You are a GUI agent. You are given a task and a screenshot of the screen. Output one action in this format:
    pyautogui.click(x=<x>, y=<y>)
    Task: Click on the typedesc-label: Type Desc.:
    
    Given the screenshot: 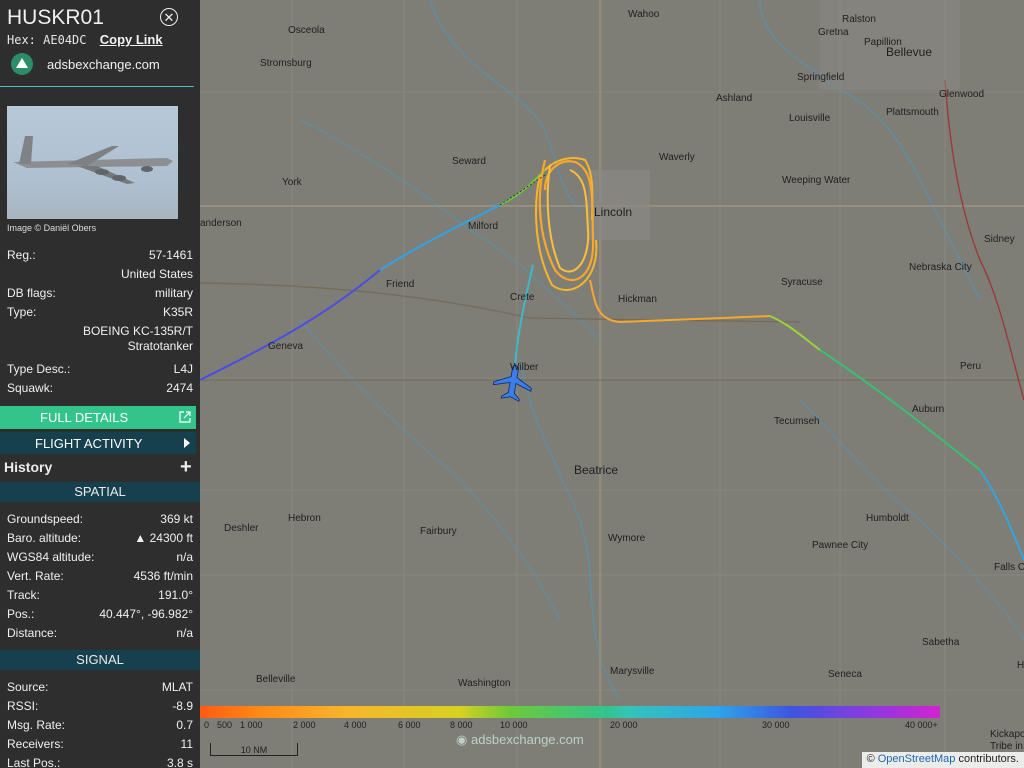 What is the action you would take?
    pyautogui.click(x=39, y=369)
    